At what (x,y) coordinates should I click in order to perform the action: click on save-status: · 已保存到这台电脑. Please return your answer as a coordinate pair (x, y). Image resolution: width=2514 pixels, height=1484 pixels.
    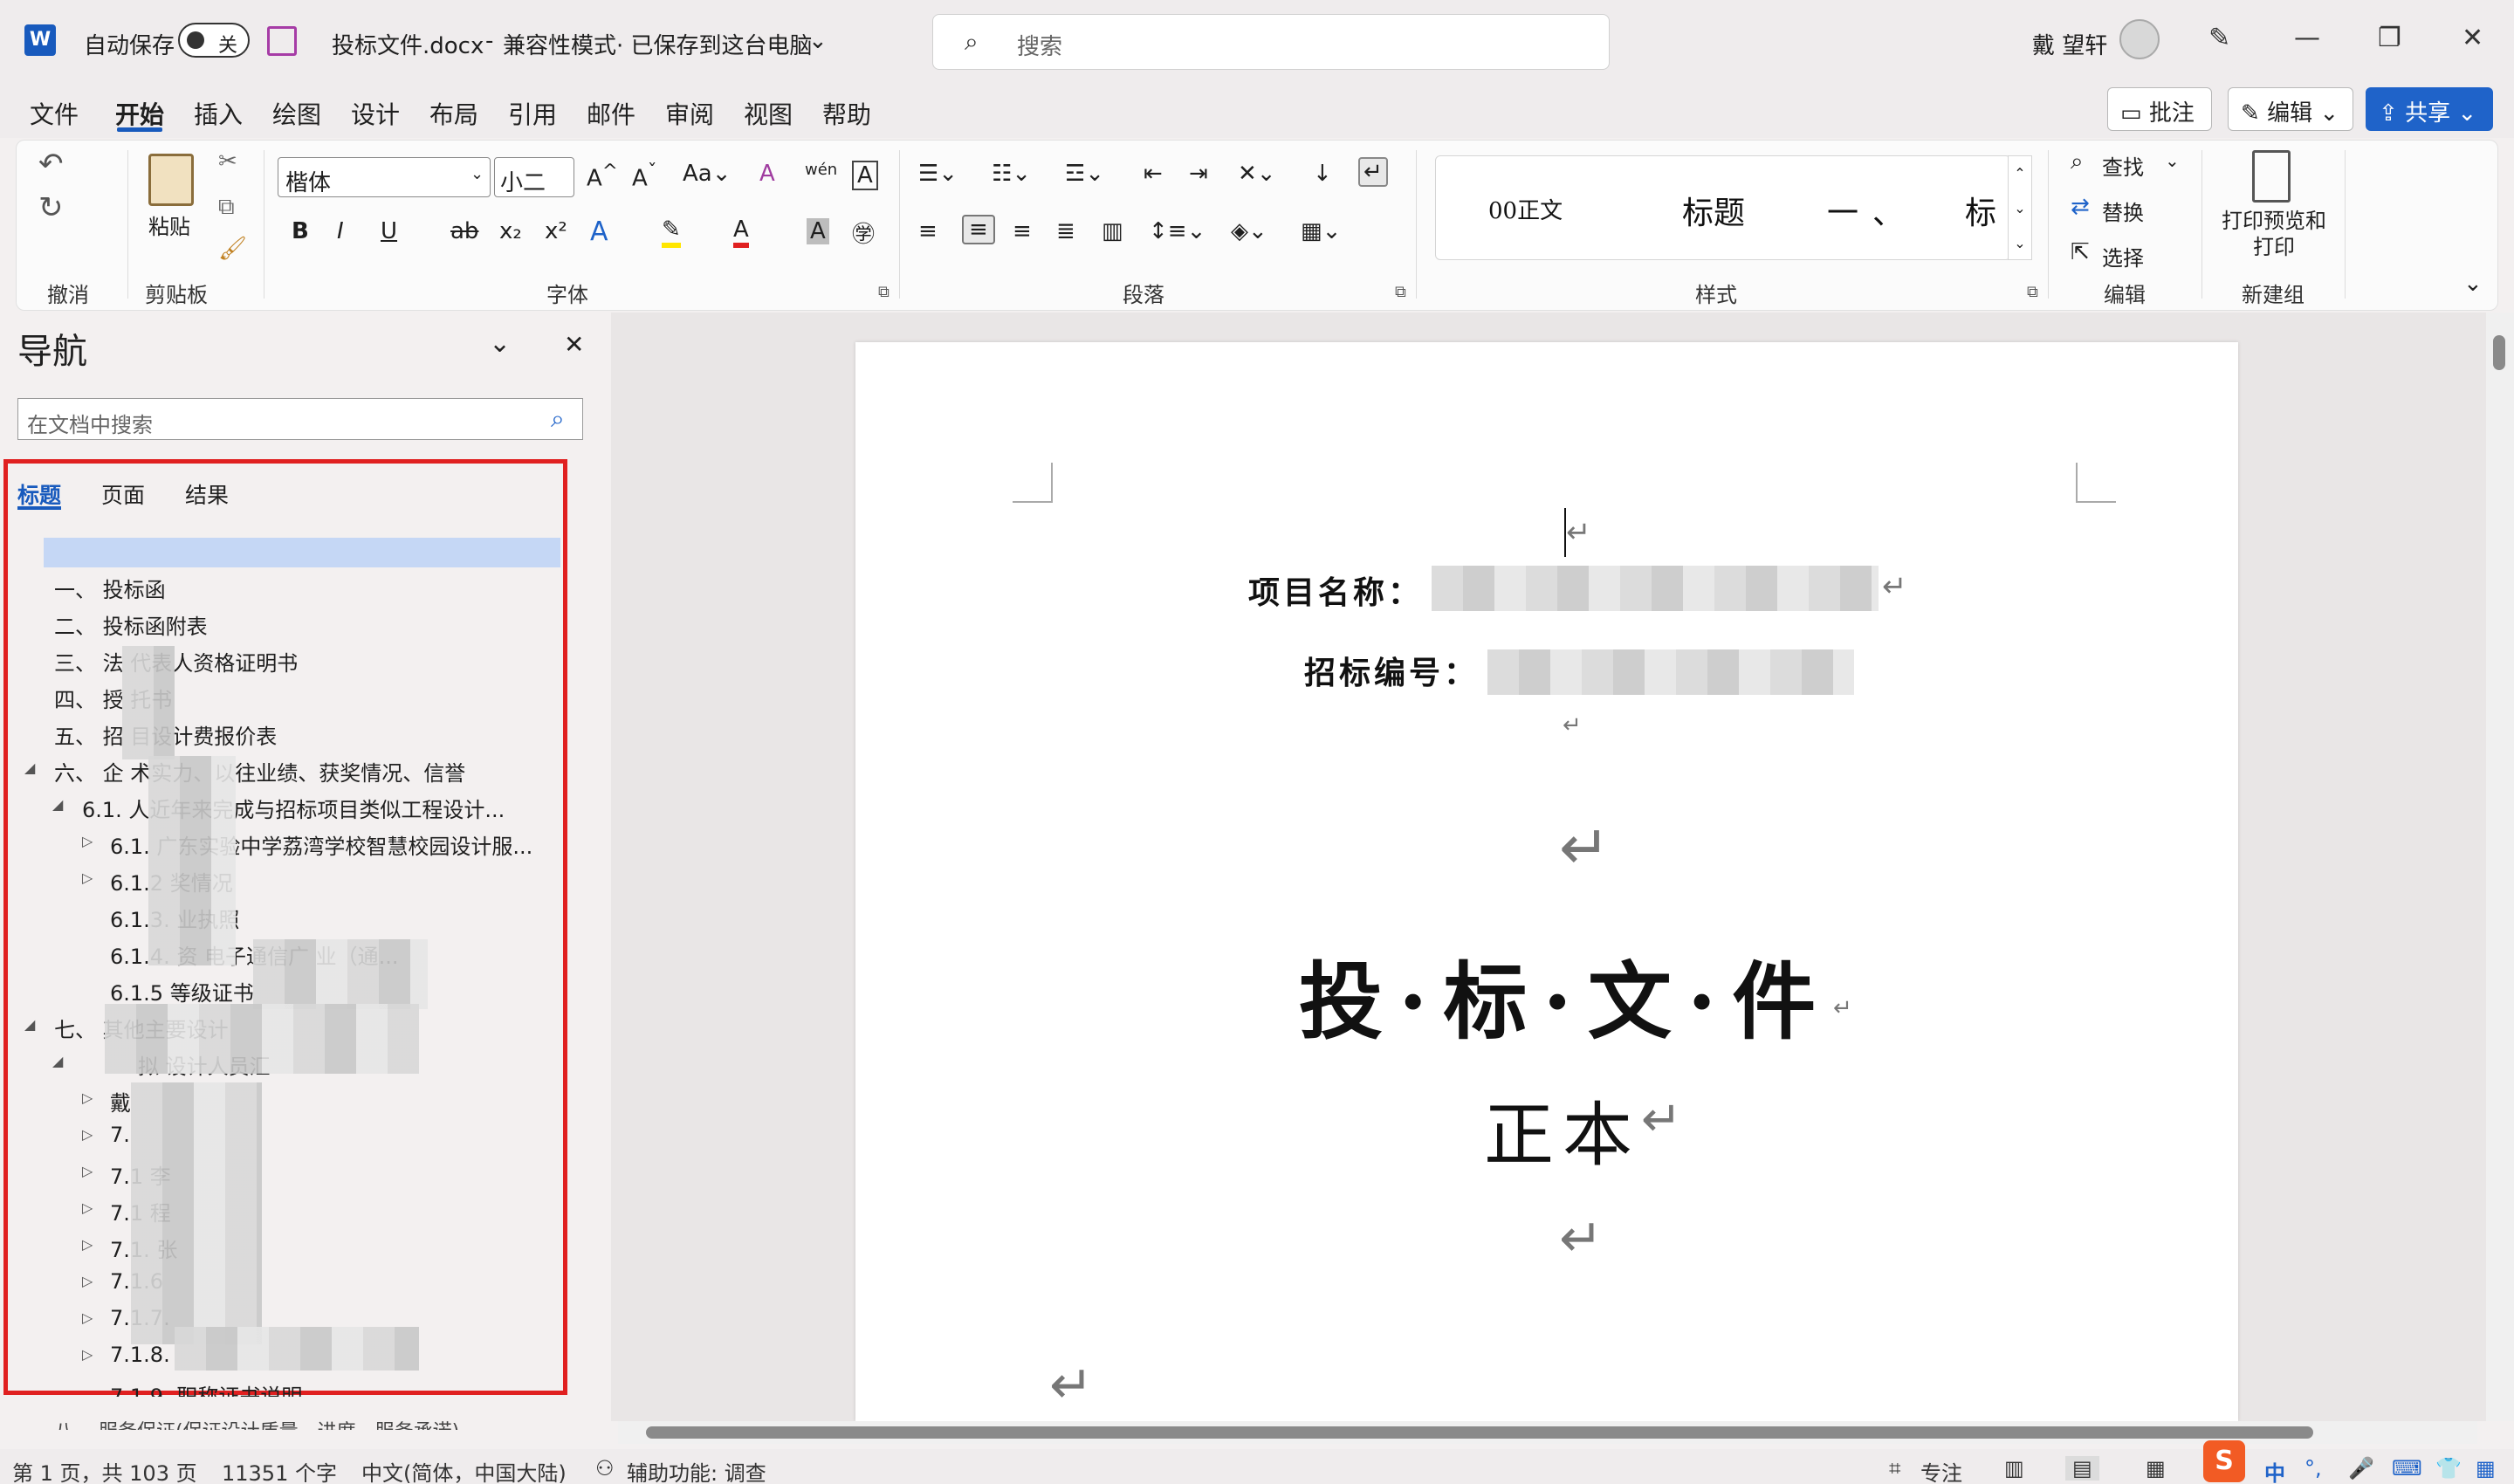
    Looking at the image, I should click on (714, 44).